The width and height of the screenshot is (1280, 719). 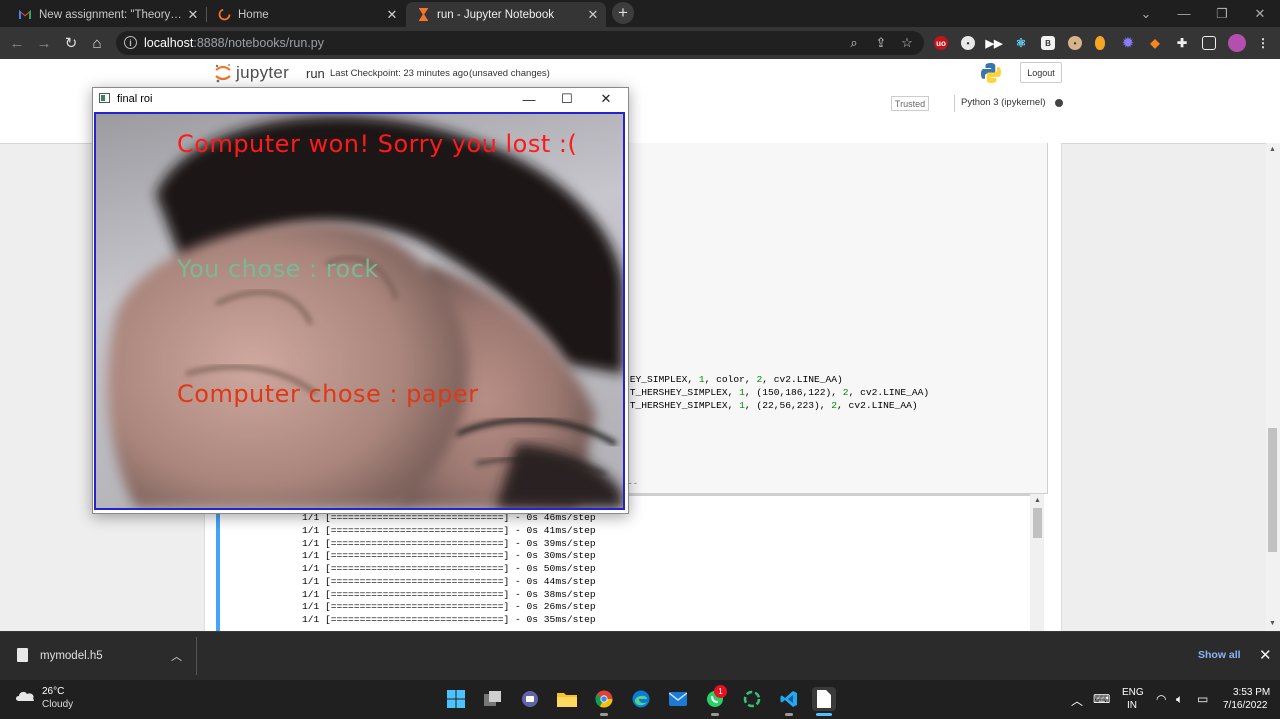 What do you see at coordinates (104, 98) in the screenshot?
I see `window-app-icon` at bounding box center [104, 98].